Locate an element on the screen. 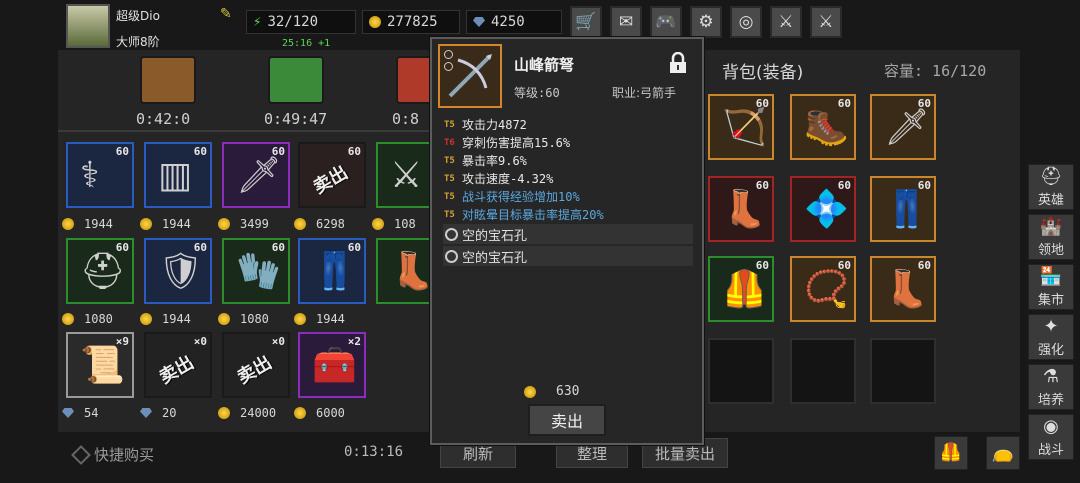 This screenshot has height=483, width=1080. bag-item-slot: 👖 60 is located at coordinates (903, 209).